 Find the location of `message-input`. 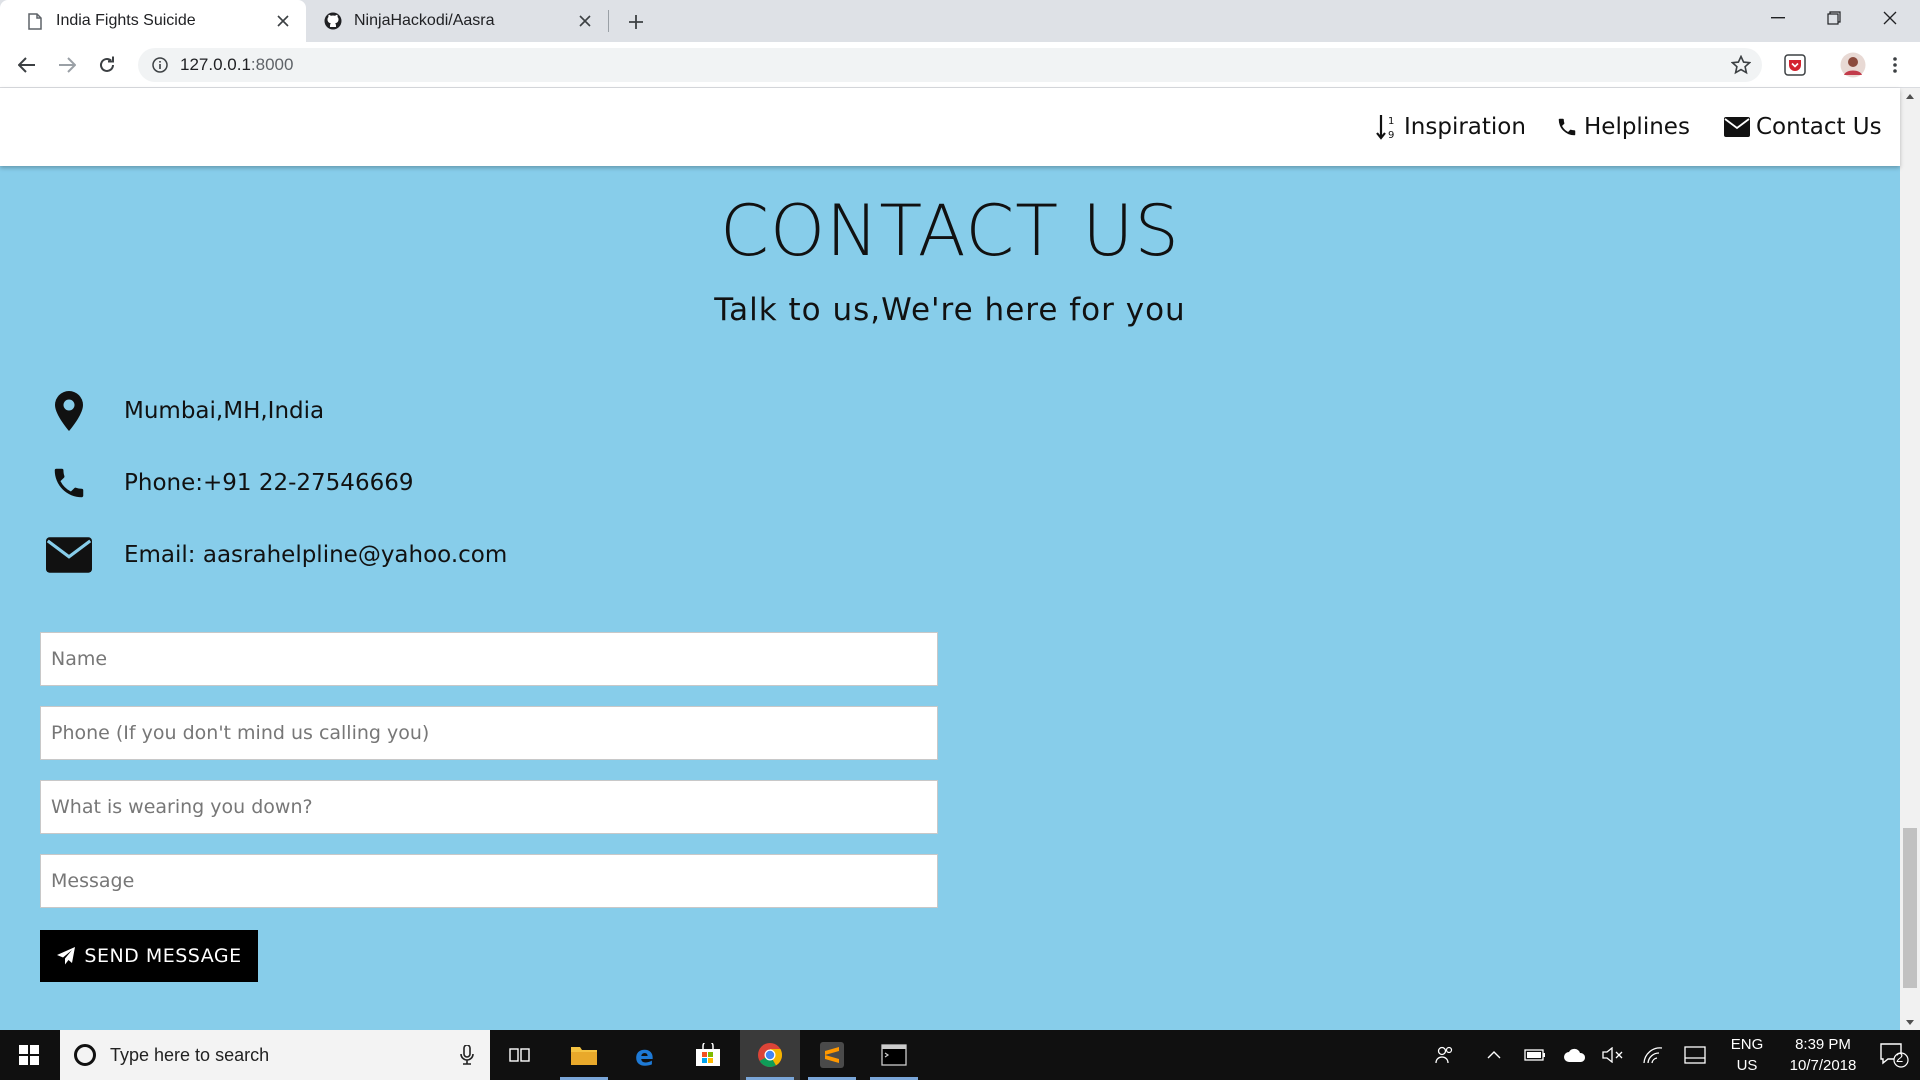

message-input is located at coordinates (489, 881).